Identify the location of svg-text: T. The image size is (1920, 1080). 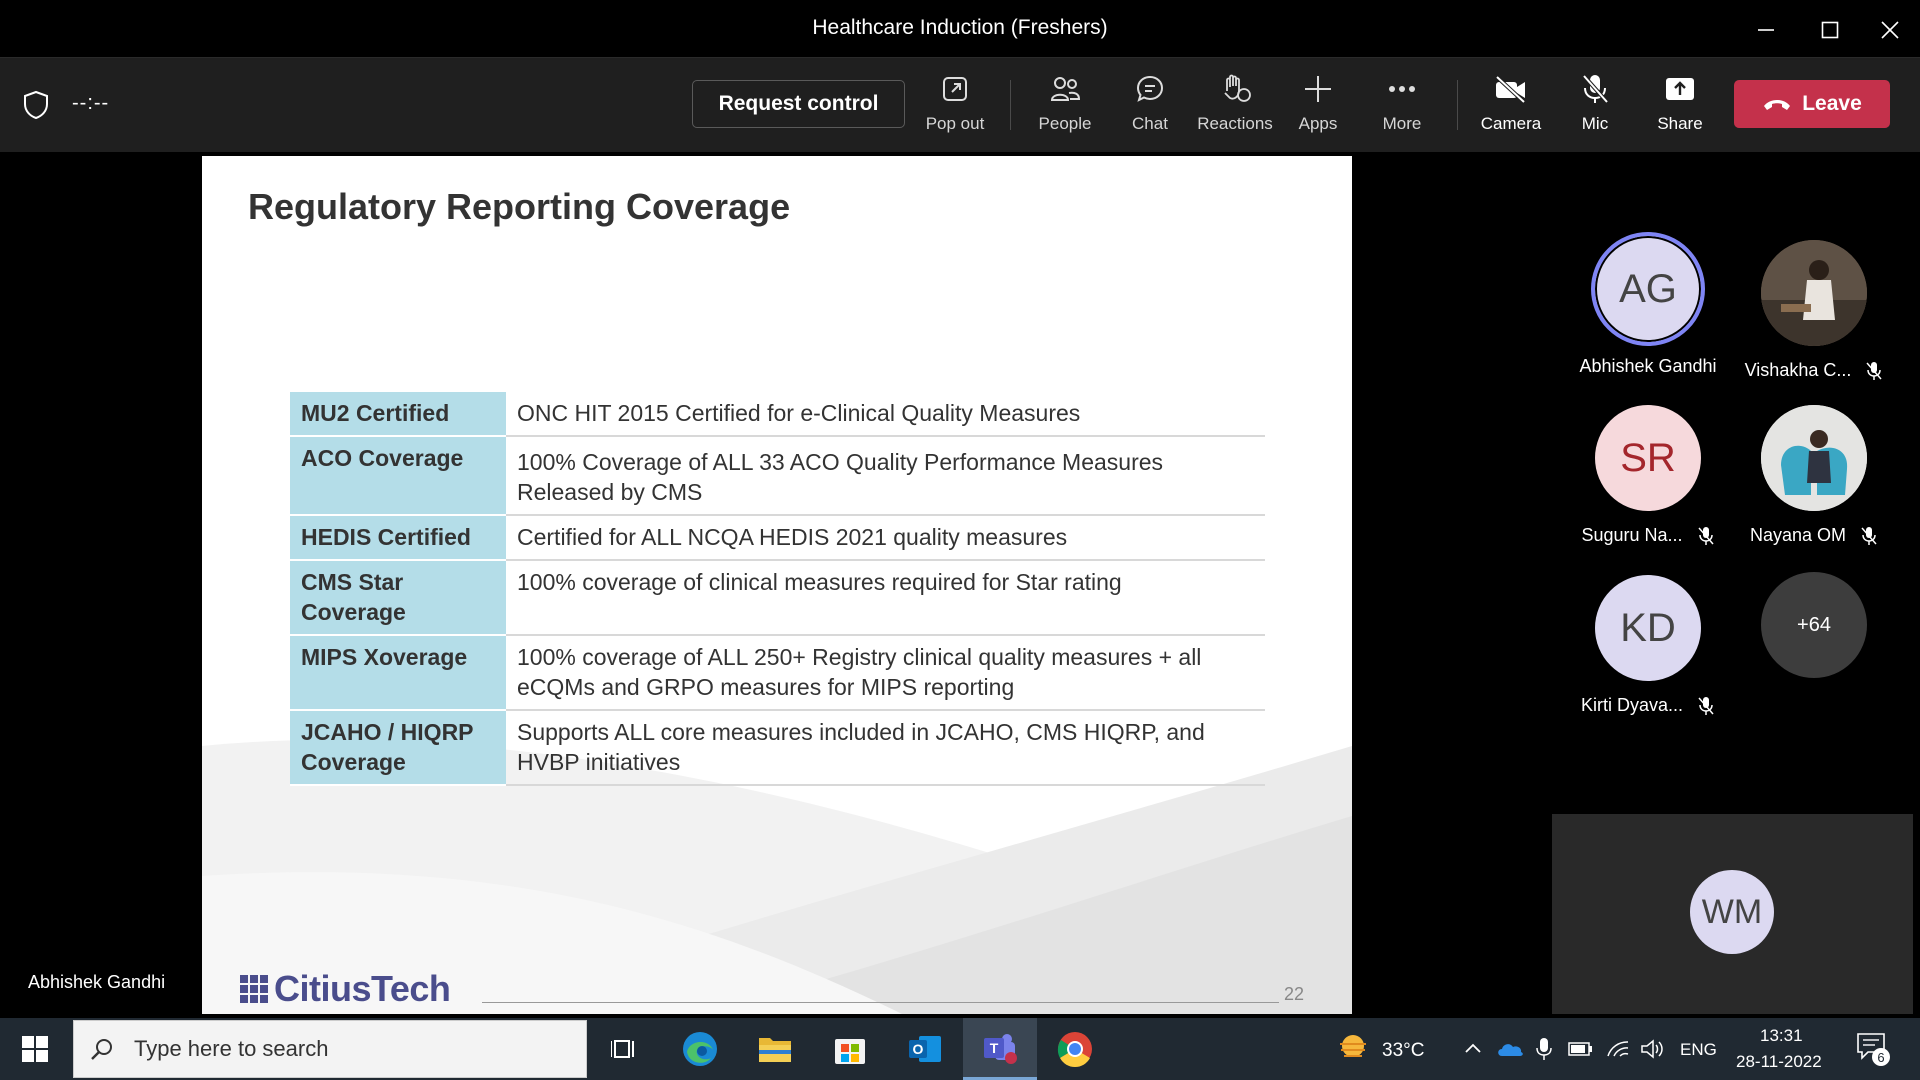
(994, 1048).